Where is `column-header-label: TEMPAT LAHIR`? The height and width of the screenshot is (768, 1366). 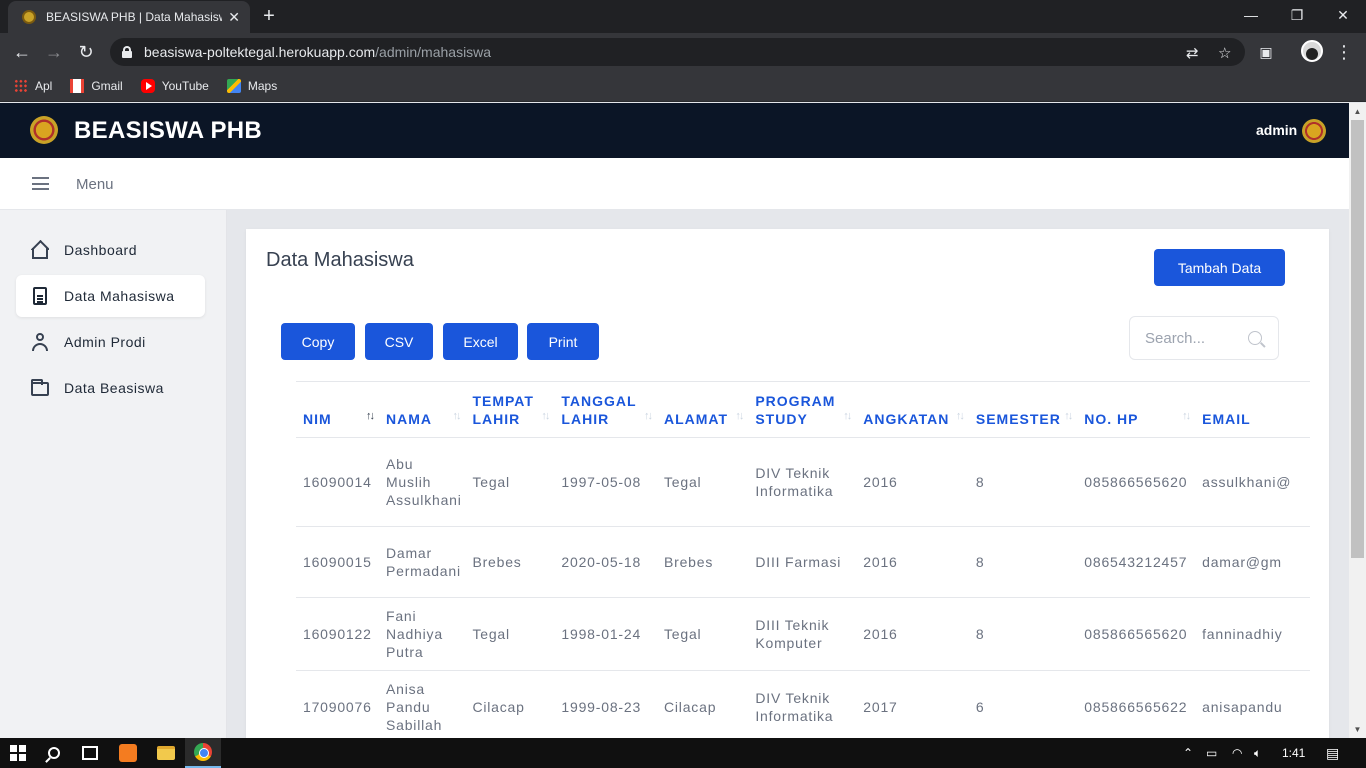
column-header-label: TEMPAT LAHIR is located at coordinates (503, 409).